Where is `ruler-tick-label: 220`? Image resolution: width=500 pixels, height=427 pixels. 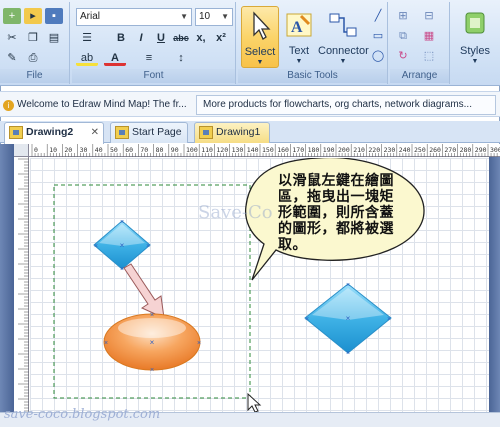
ruler-tick-label: 220 is located at coordinates (374, 150).